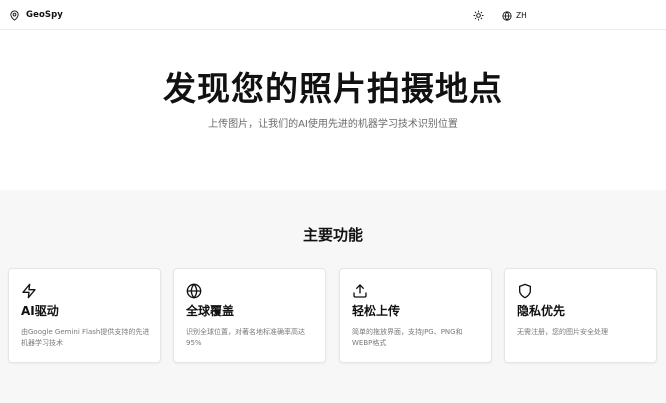  What do you see at coordinates (44, 15) in the screenshot?
I see `brand-name: GeoSpy` at bounding box center [44, 15].